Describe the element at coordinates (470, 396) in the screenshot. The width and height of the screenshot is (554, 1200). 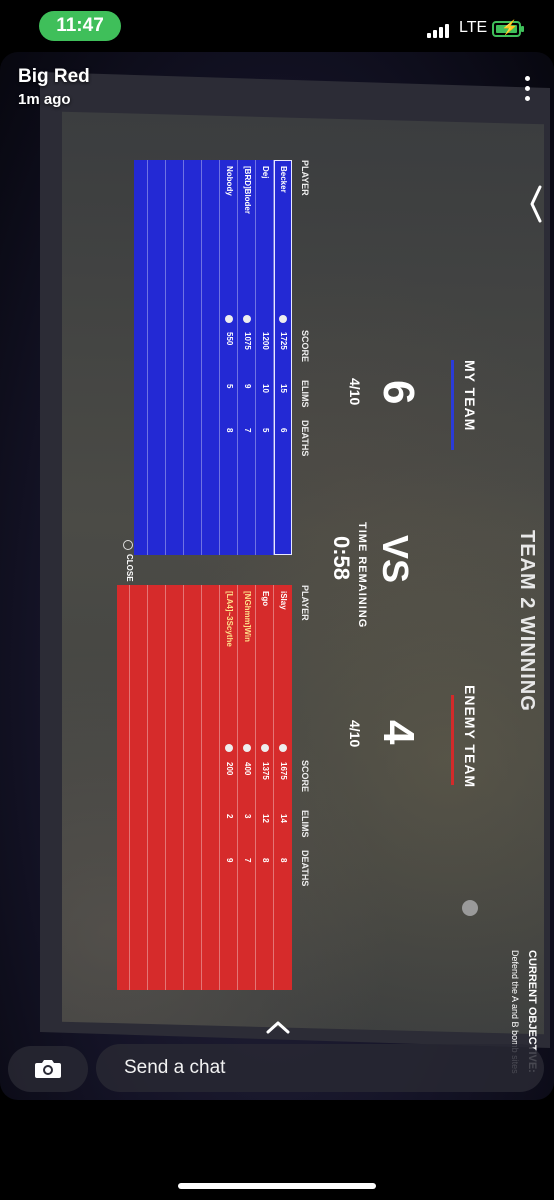
I see `my-team-label: MY TEAM` at that location.